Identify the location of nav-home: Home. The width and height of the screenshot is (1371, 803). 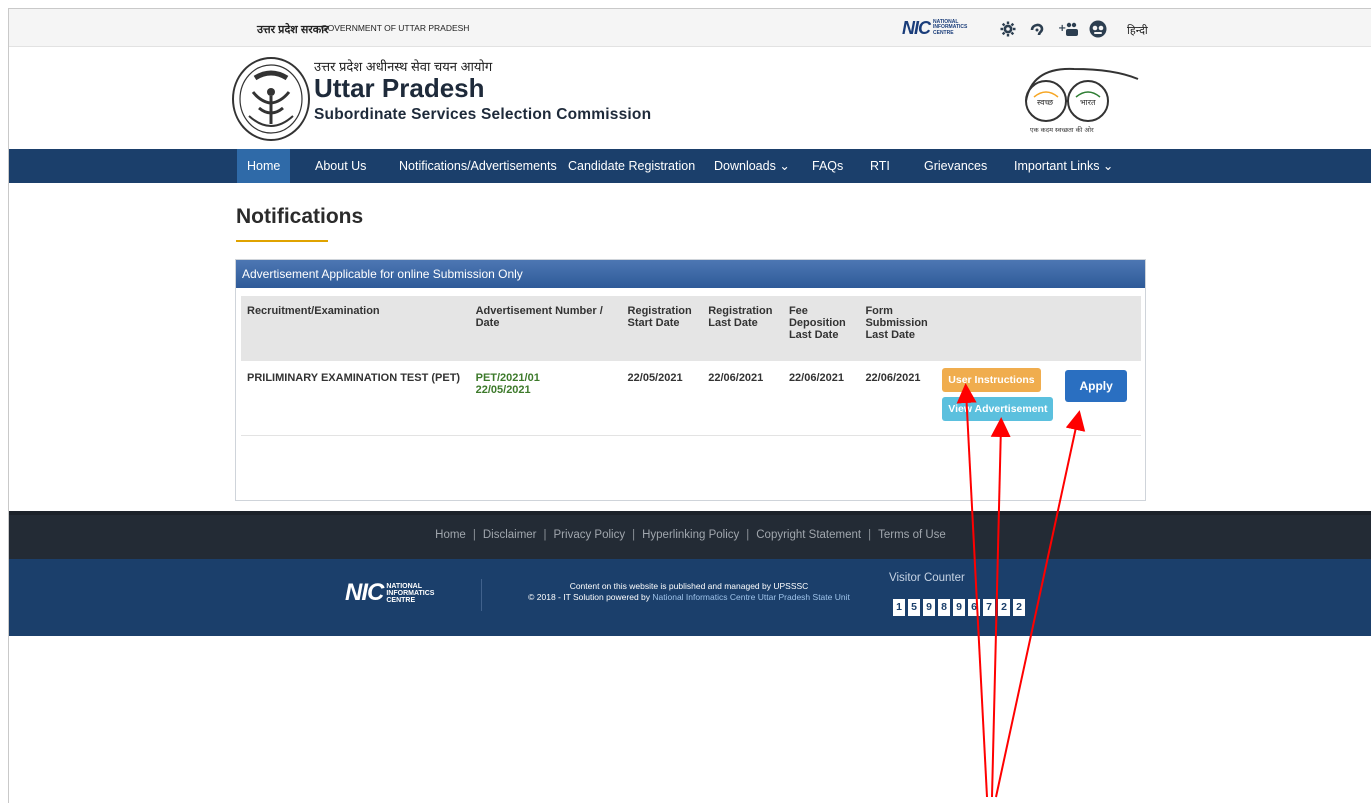
(264, 166).